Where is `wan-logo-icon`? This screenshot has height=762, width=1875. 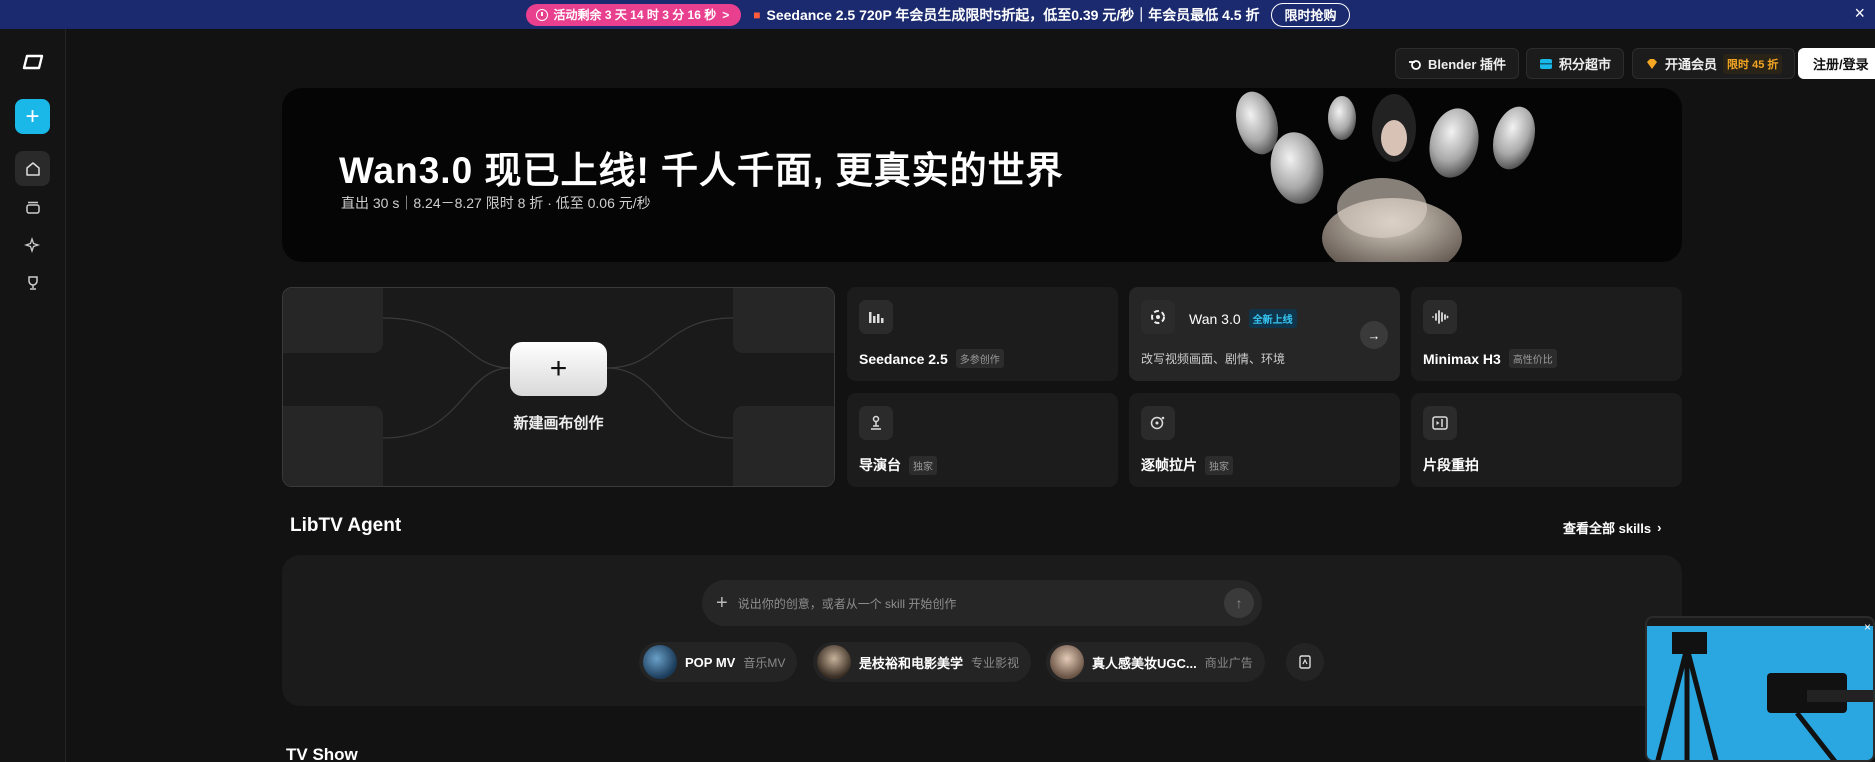 wan-logo-icon is located at coordinates (1158, 317).